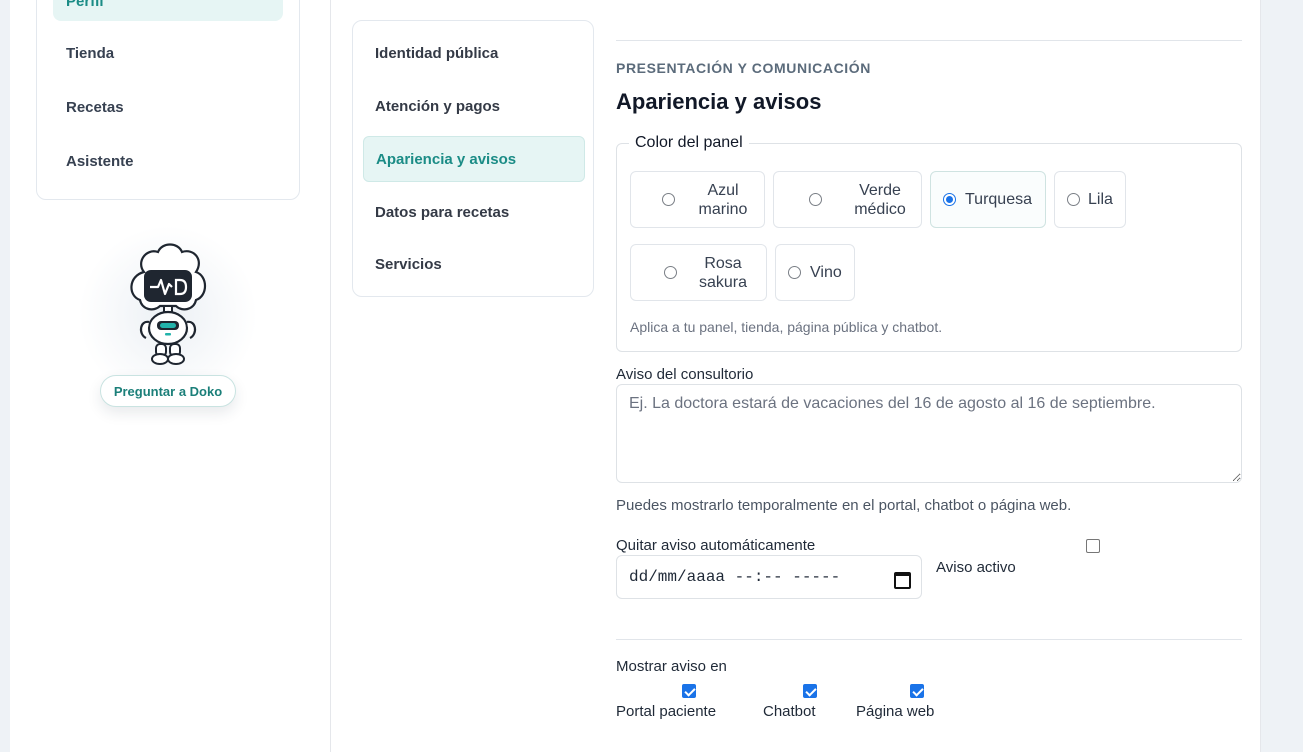 This screenshot has height=752, width=1303. Describe the element at coordinates (810, 691) in the screenshot. I see `checkbox-chatbot` at that location.